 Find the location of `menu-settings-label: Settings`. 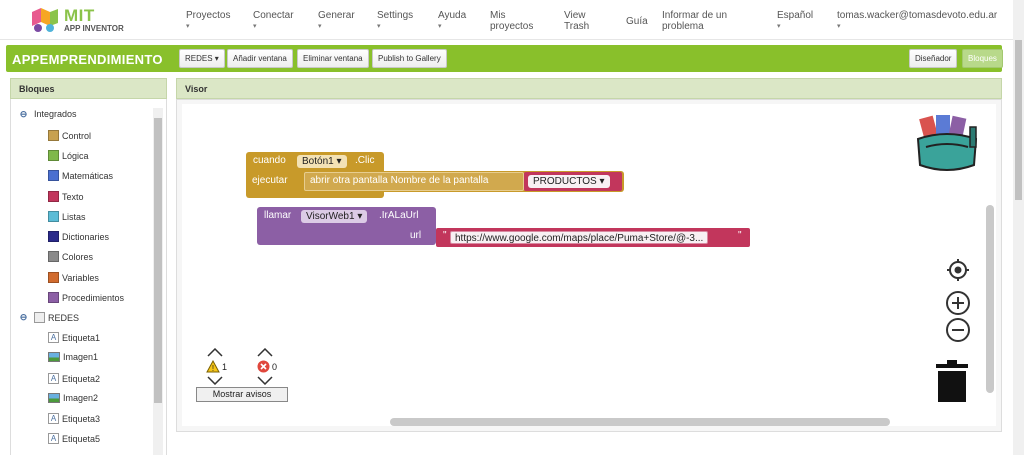

menu-settings-label: Settings is located at coordinates (395, 15).